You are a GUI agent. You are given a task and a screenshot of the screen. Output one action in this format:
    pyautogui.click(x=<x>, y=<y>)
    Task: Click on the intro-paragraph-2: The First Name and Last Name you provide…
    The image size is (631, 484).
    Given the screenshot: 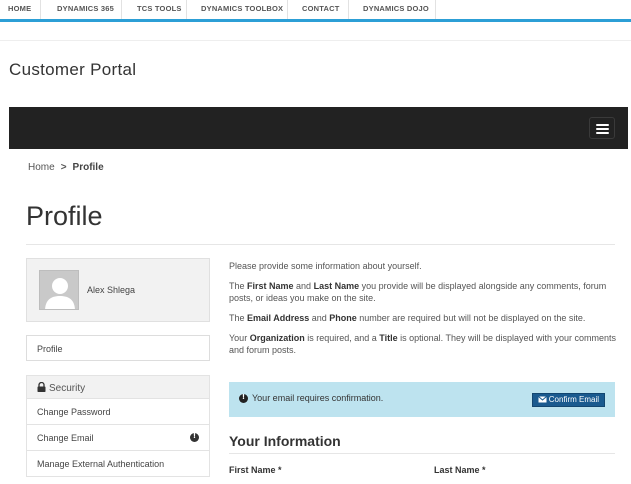 What is the action you would take?
    pyautogui.click(x=418, y=292)
    